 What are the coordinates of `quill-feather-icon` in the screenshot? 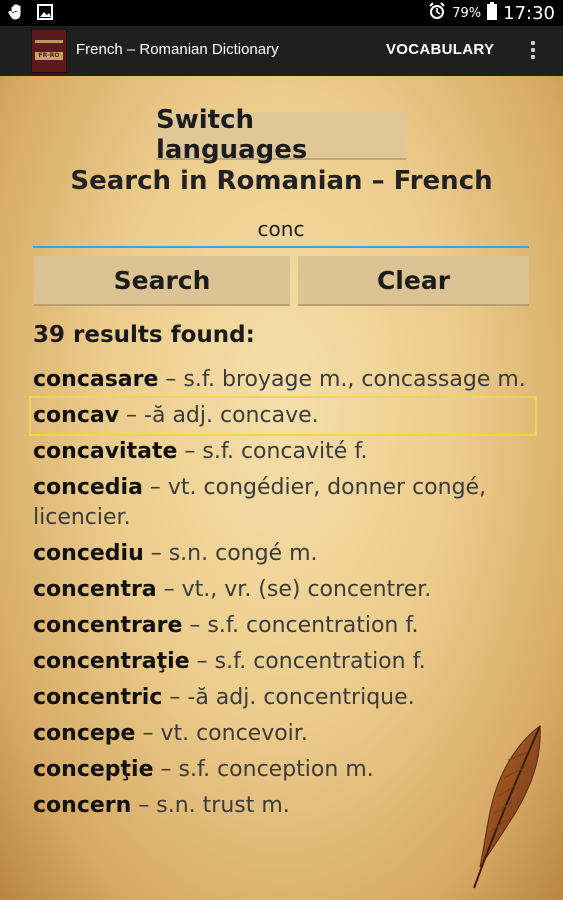 It's located at (507, 807).